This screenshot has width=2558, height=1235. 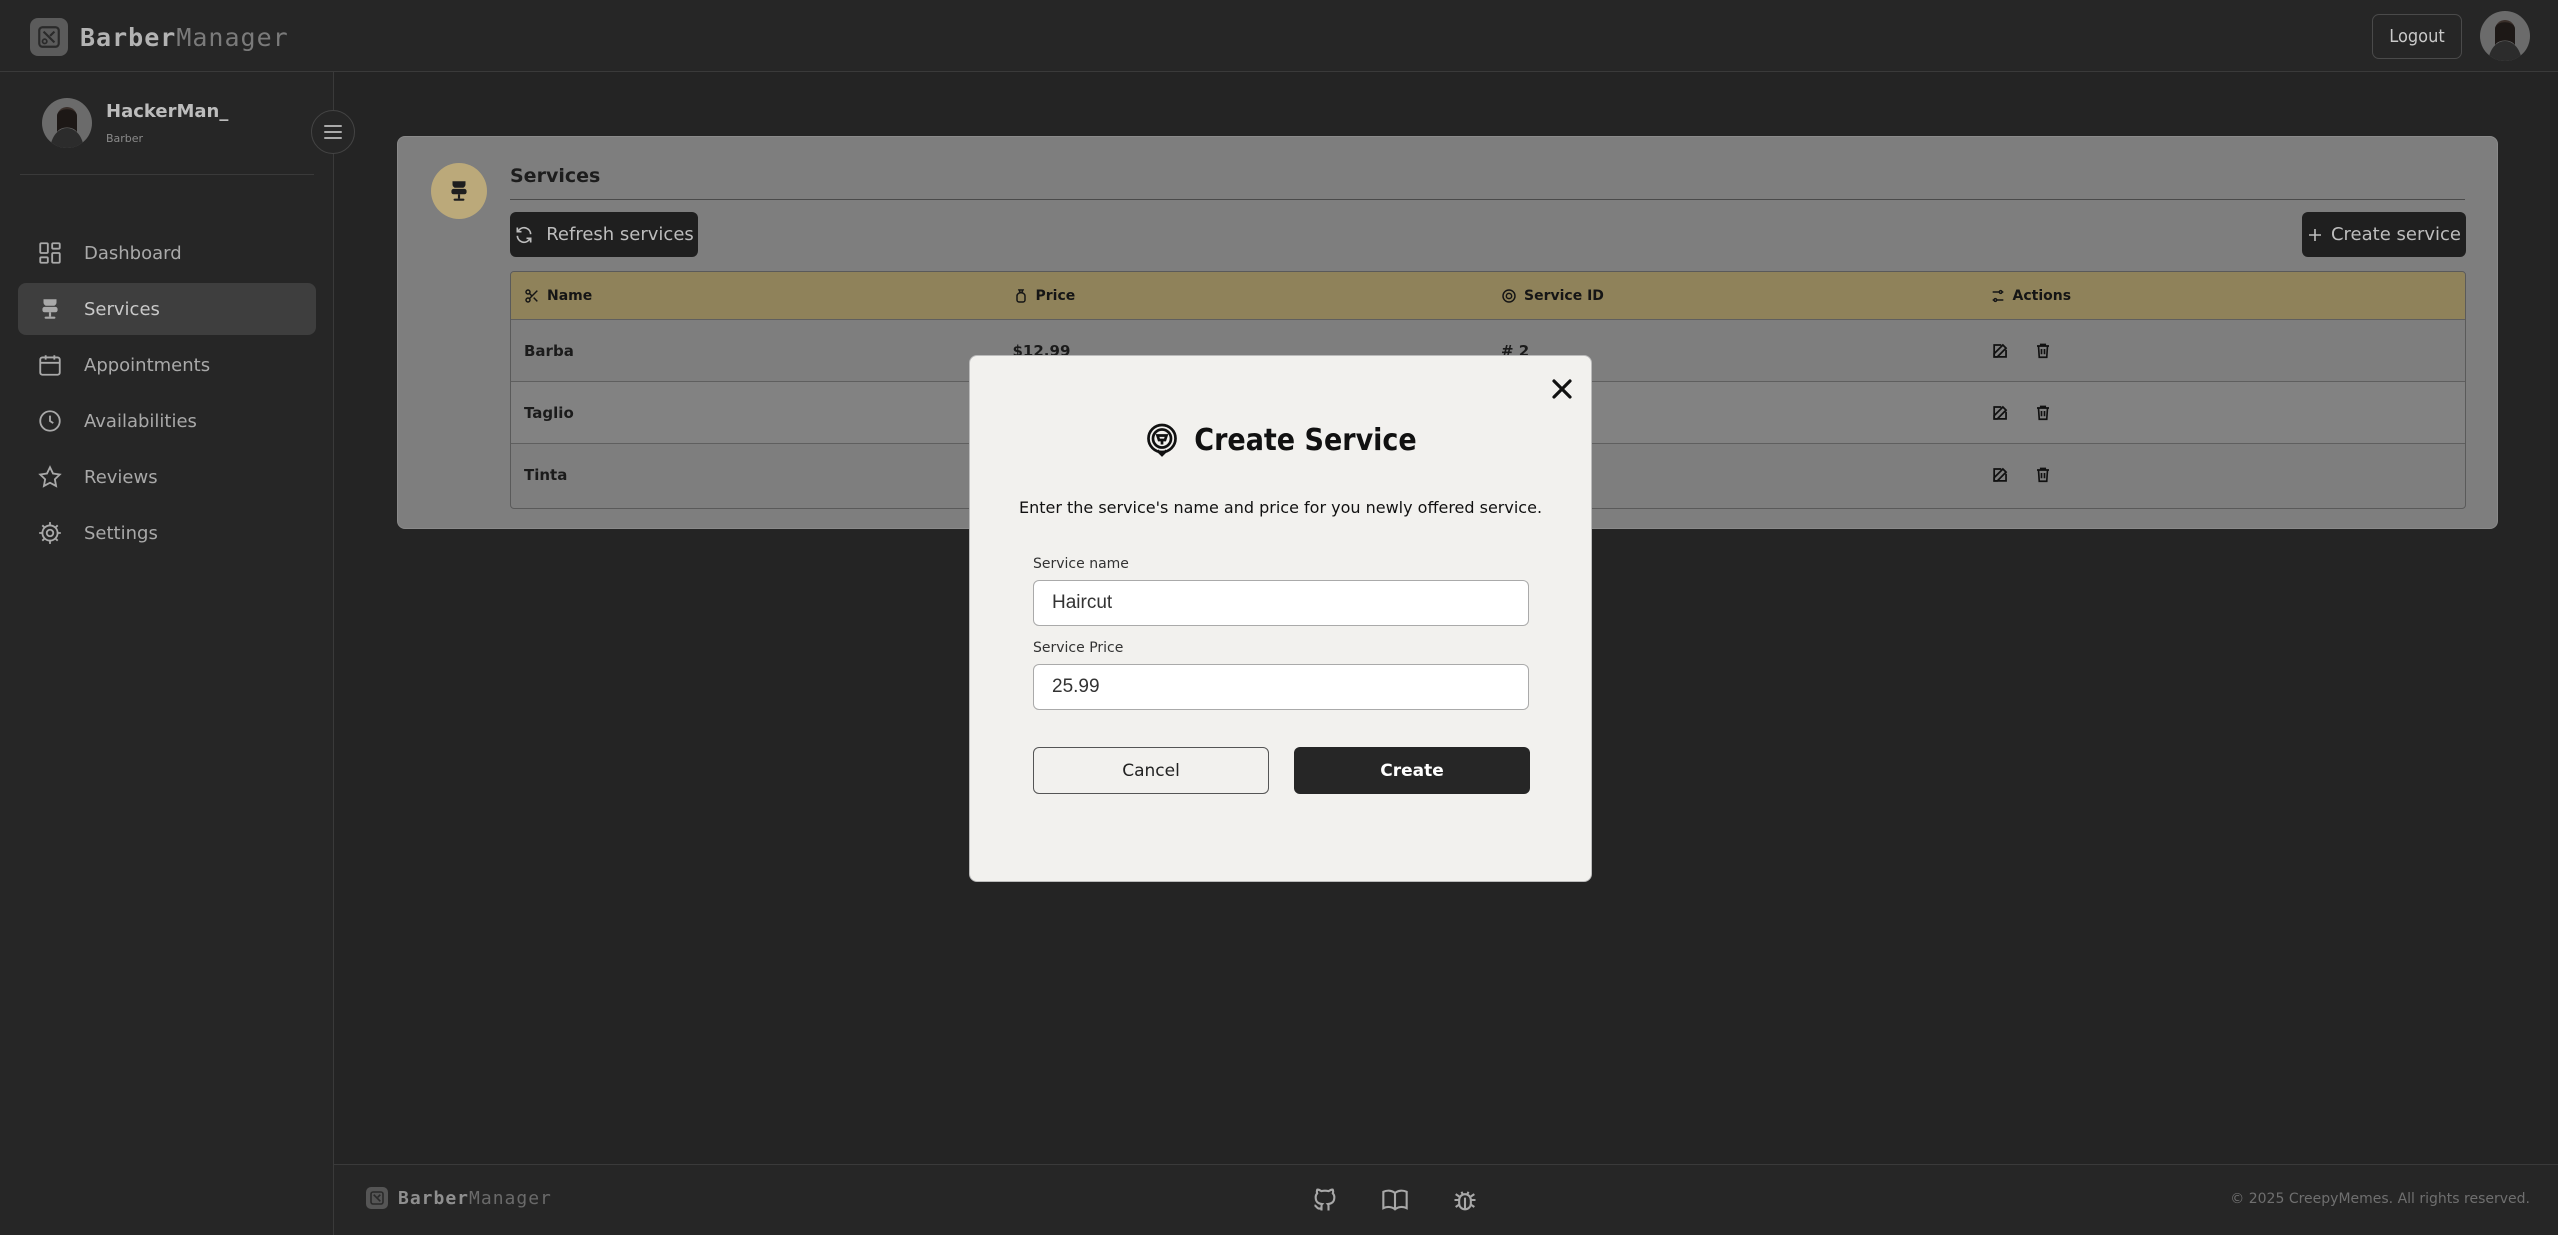 I want to click on table-header: Name Price Service ID Actions, so click(x=1488, y=295).